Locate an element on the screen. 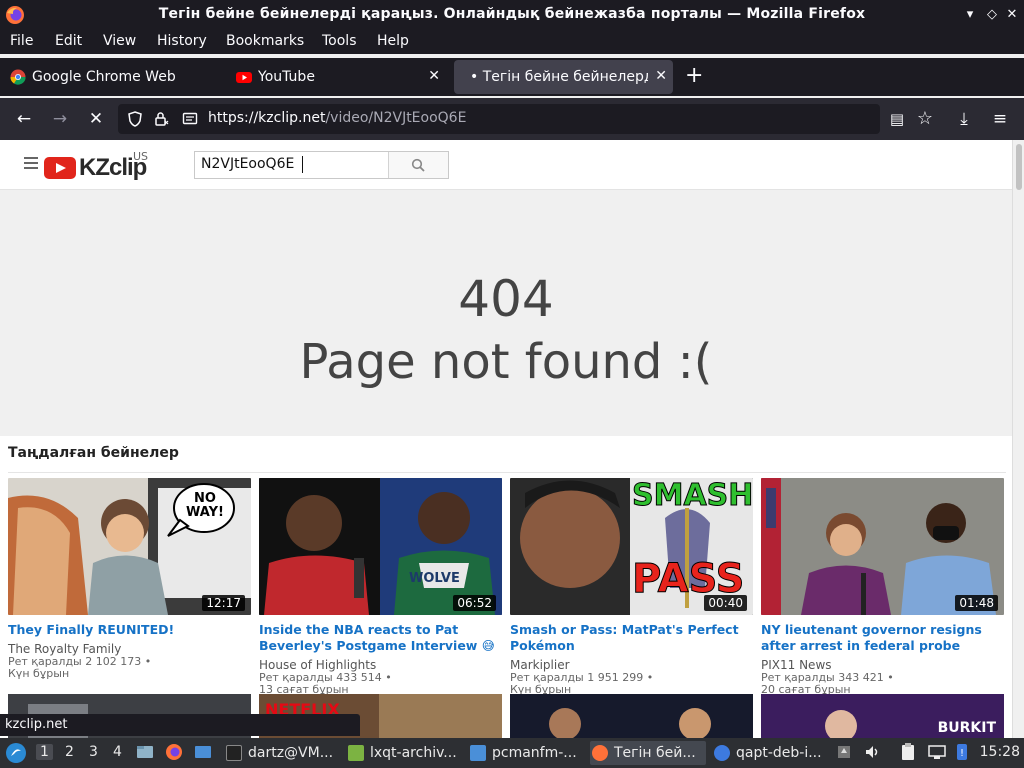 The image size is (1024, 768). scrollbar-thumb is located at coordinates (1019, 167).